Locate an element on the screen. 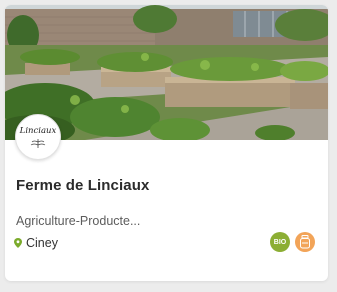 The height and width of the screenshot is (292, 337). bio-label-icon: BIO is located at coordinates (280, 242).